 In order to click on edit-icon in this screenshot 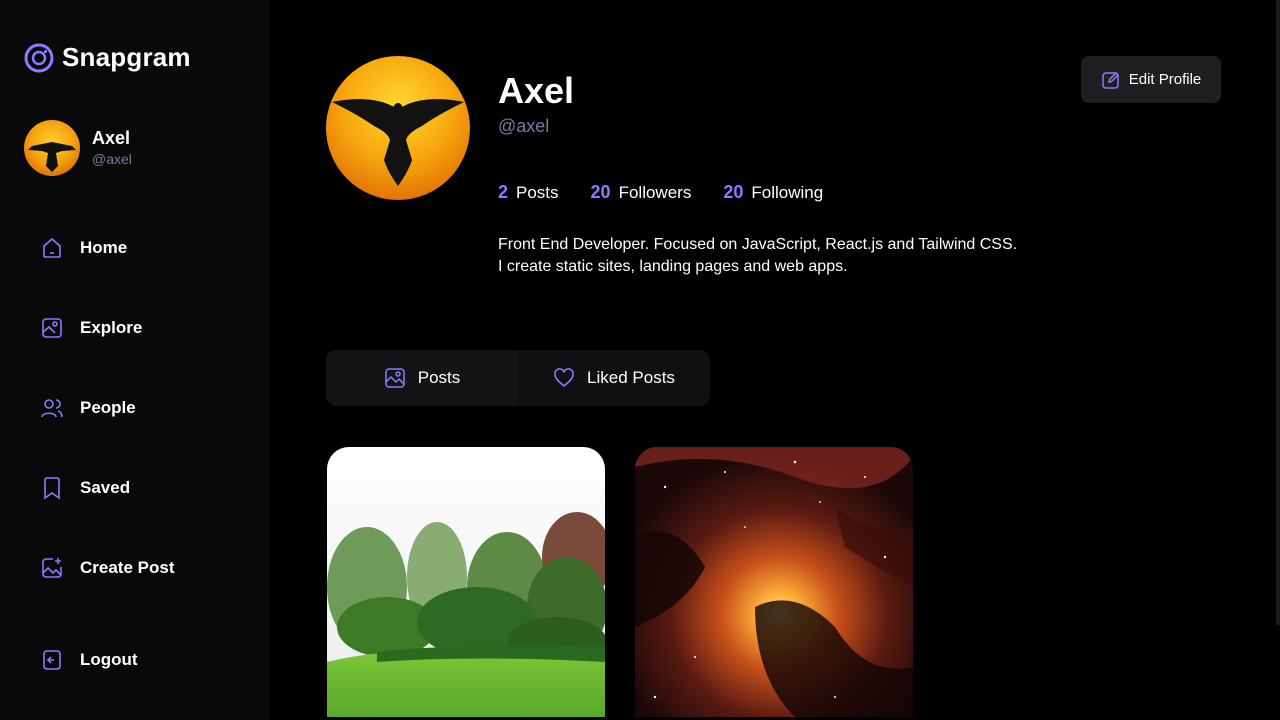, I will do `click(1110, 80)`.